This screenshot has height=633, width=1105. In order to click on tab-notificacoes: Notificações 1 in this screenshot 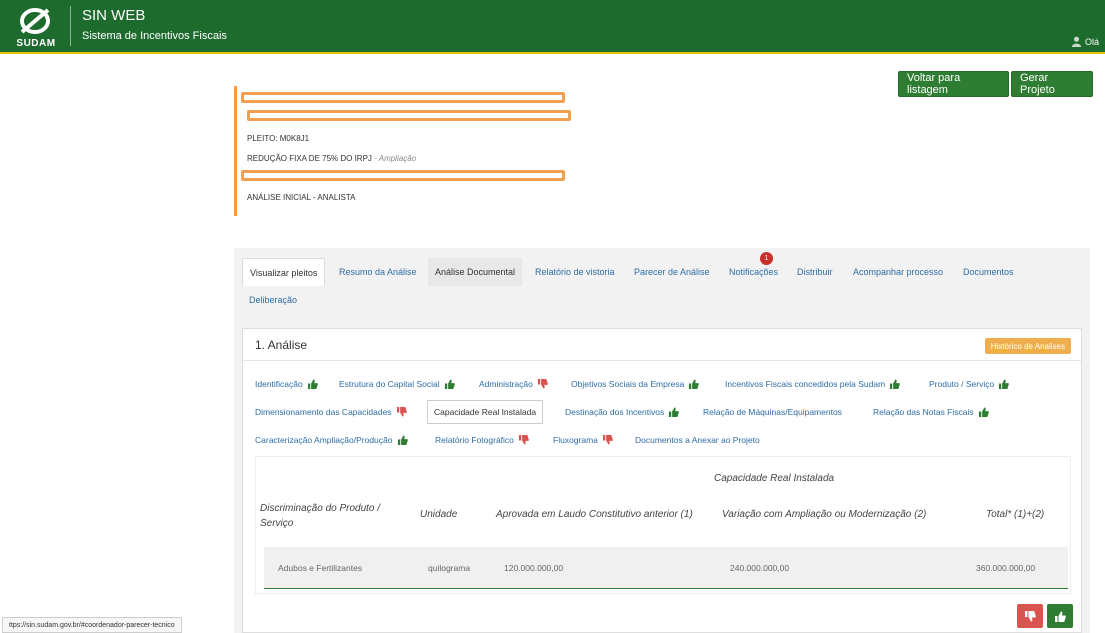, I will do `click(753, 269)`.